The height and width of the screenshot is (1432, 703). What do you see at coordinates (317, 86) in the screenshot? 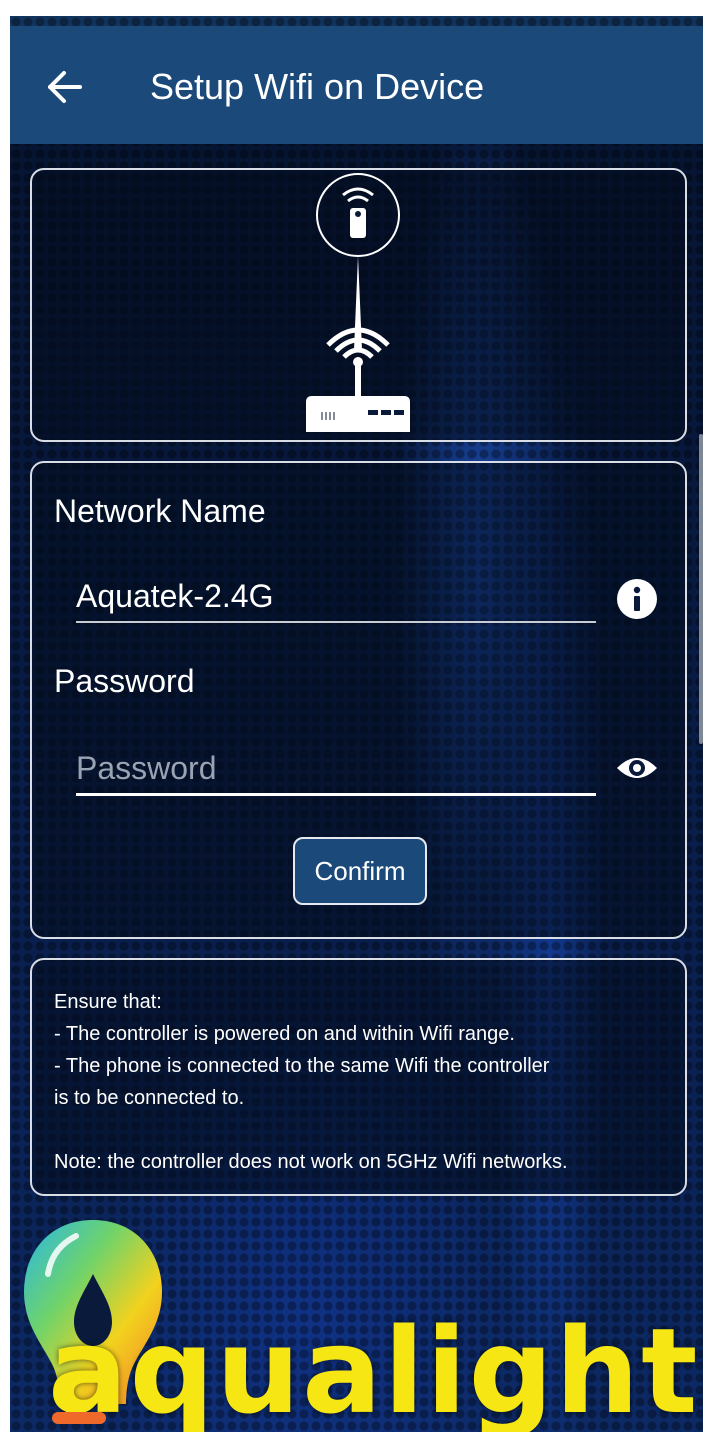
I see `page-title: Setup Wifi on Device` at bounding box center [317, 86].